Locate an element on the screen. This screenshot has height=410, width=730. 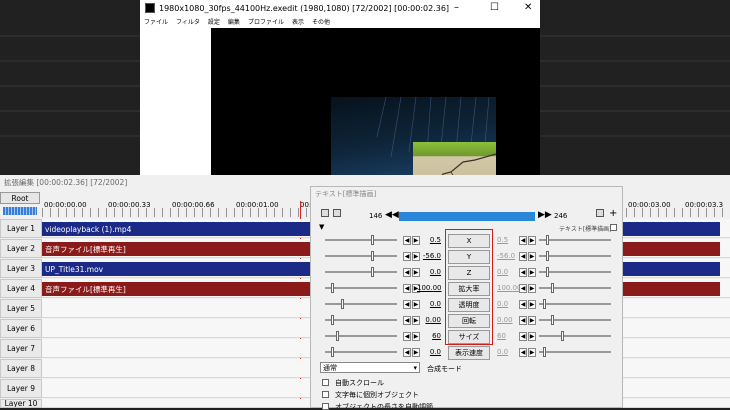
layer-6-label: Layer 6 is located at coordinates (21, 328).